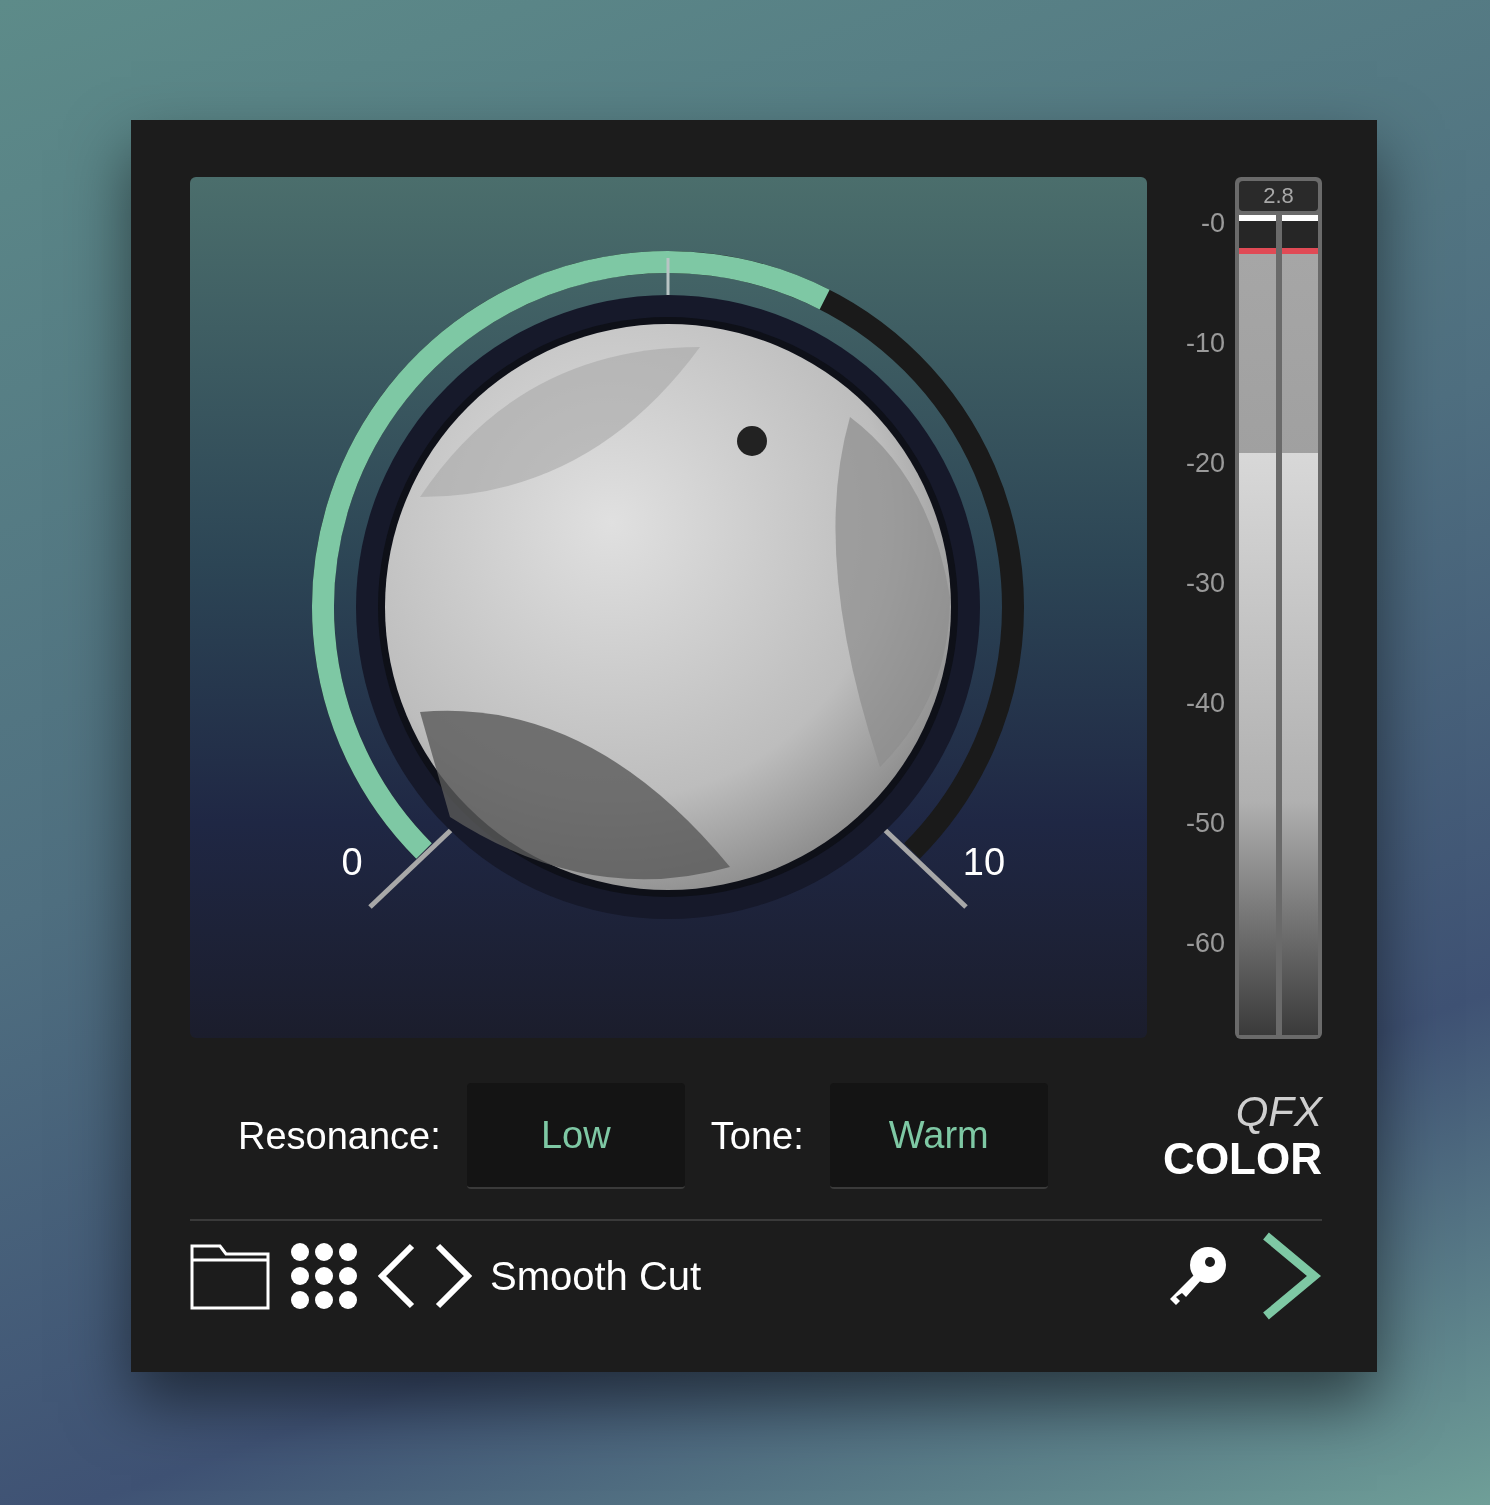 The height and width of the screenshot is (1505, 1490). I want to click on meter-scale-label: -10, so click(1205, 343).